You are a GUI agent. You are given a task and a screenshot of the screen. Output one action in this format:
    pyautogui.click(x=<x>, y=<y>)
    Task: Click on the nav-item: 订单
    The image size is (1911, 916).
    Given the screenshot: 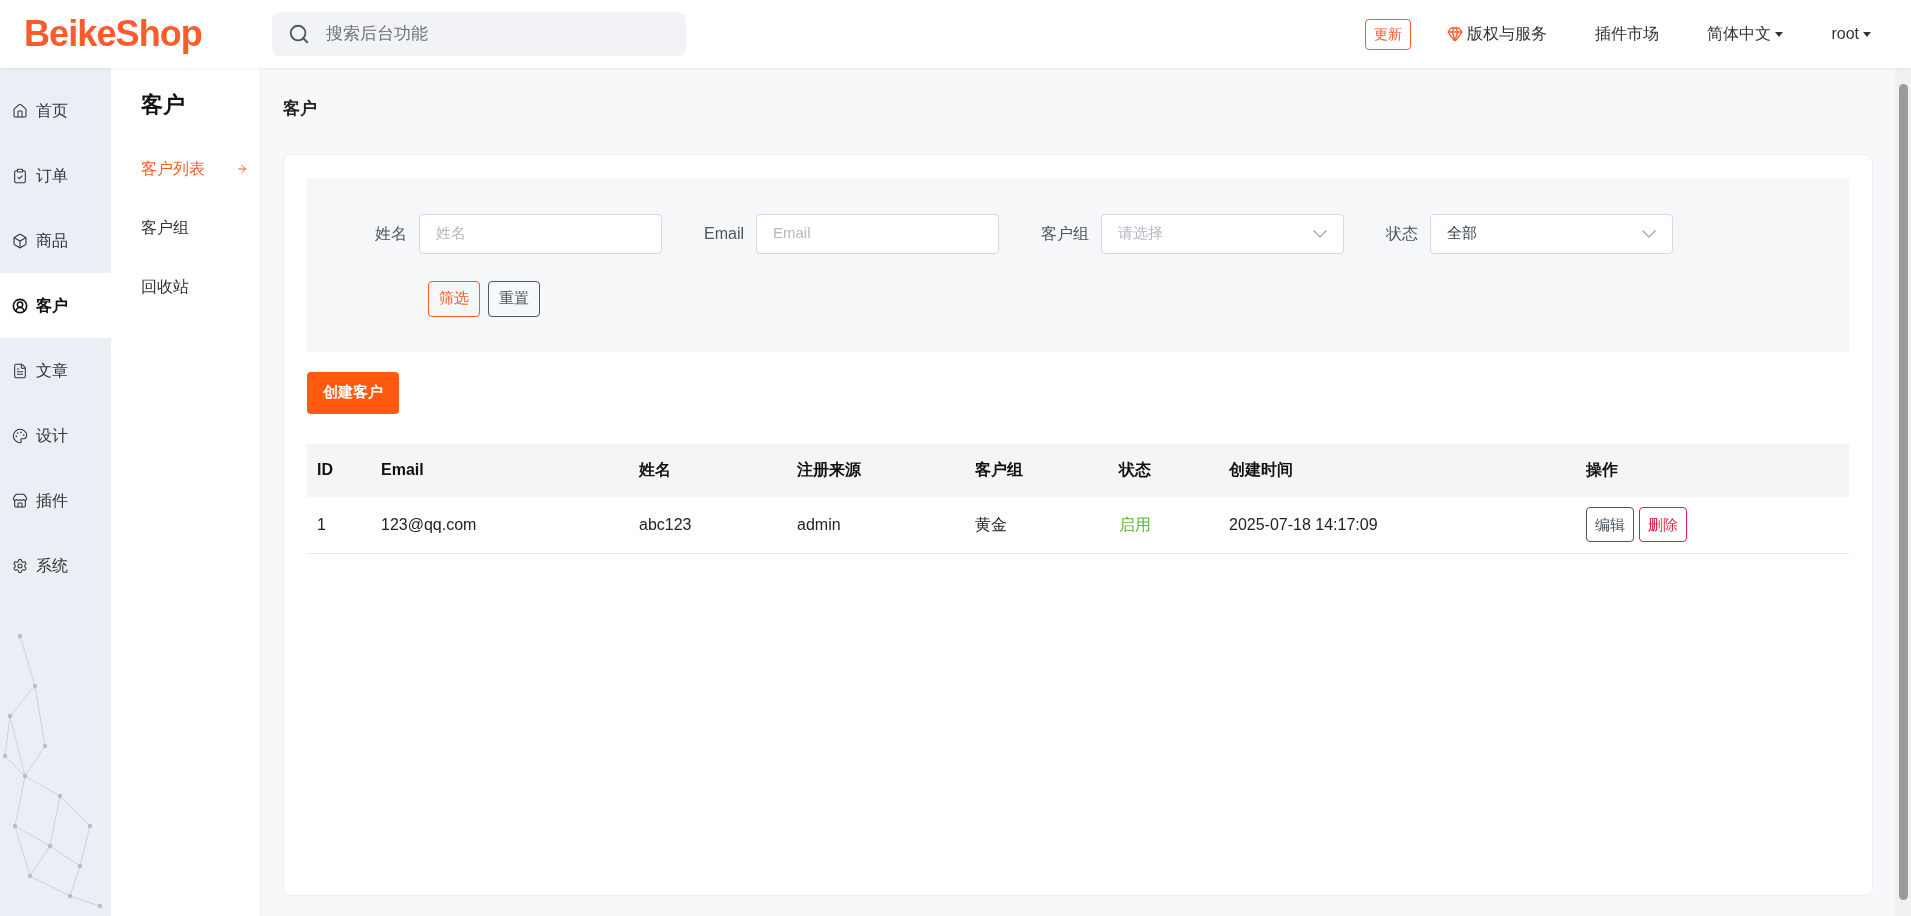 What is the action you would take?
    pyautogui.click(x=55, y=175)
    